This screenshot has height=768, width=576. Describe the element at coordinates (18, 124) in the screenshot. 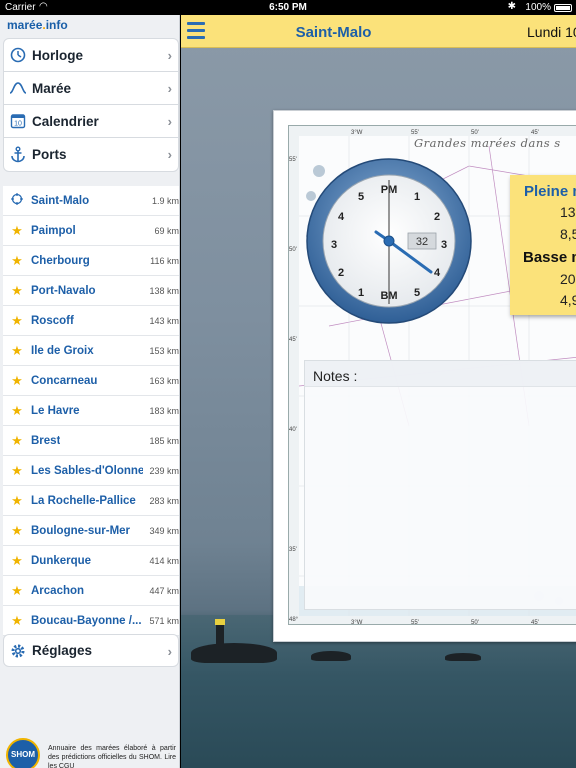

I see `svg-text: 10` at that location.